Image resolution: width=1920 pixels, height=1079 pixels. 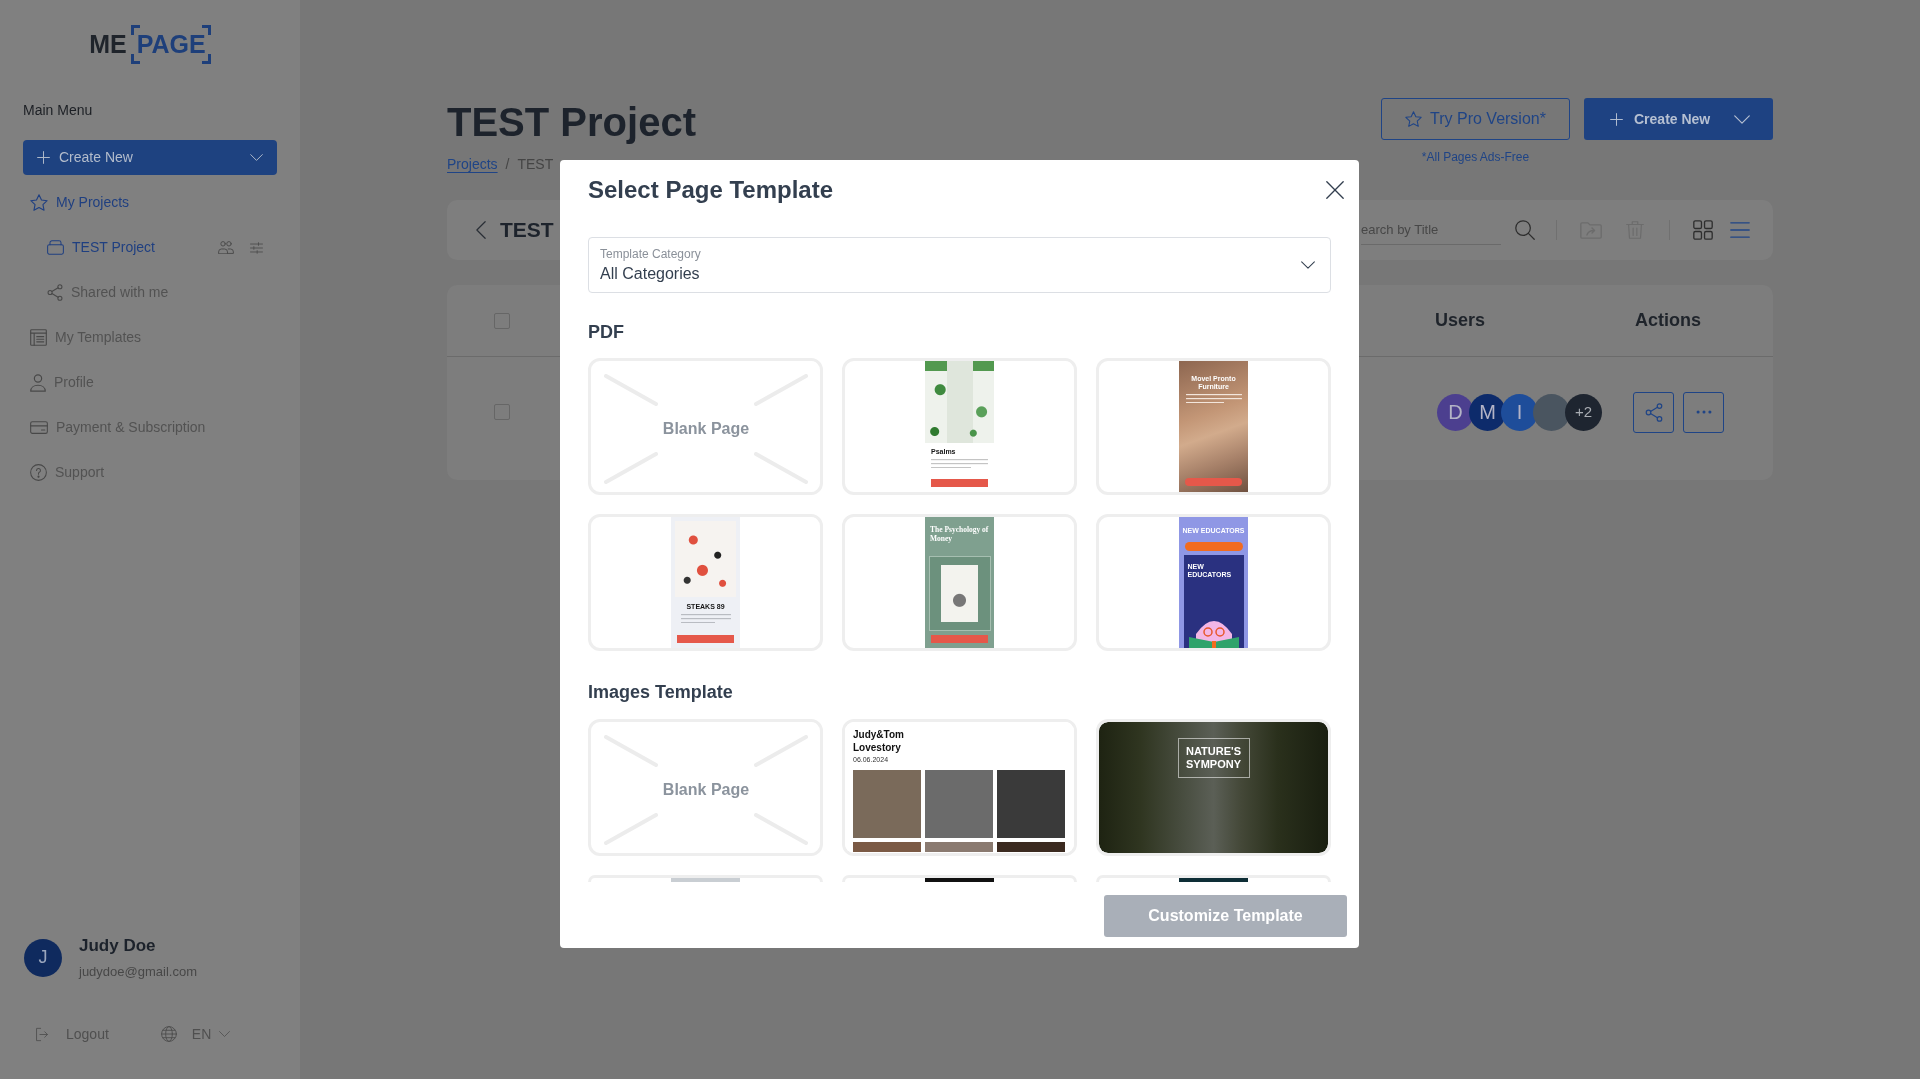 What do you see at coordinates (1335, 190) in the screenshot?
I see `close-icon` at bounding box center [1335, 190].